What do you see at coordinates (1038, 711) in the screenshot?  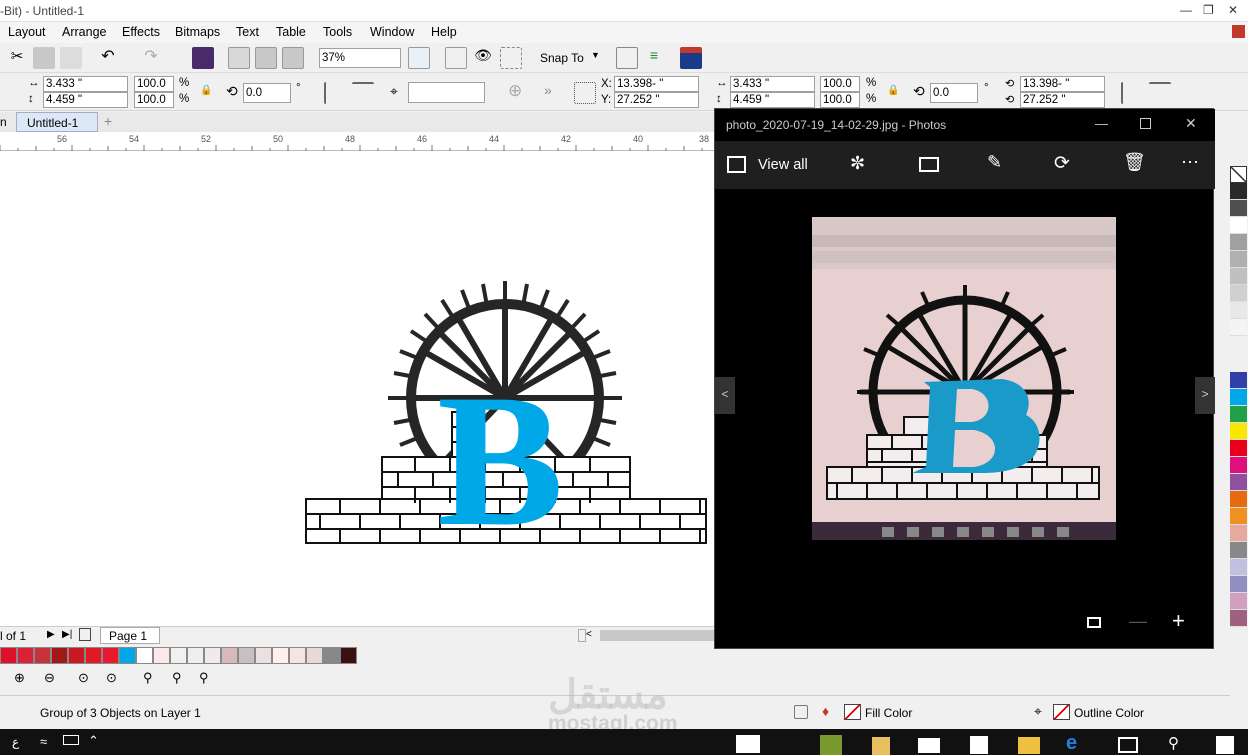 I see `outline-pen-icon-status: ⌖` at bounding box center [1038, 711].